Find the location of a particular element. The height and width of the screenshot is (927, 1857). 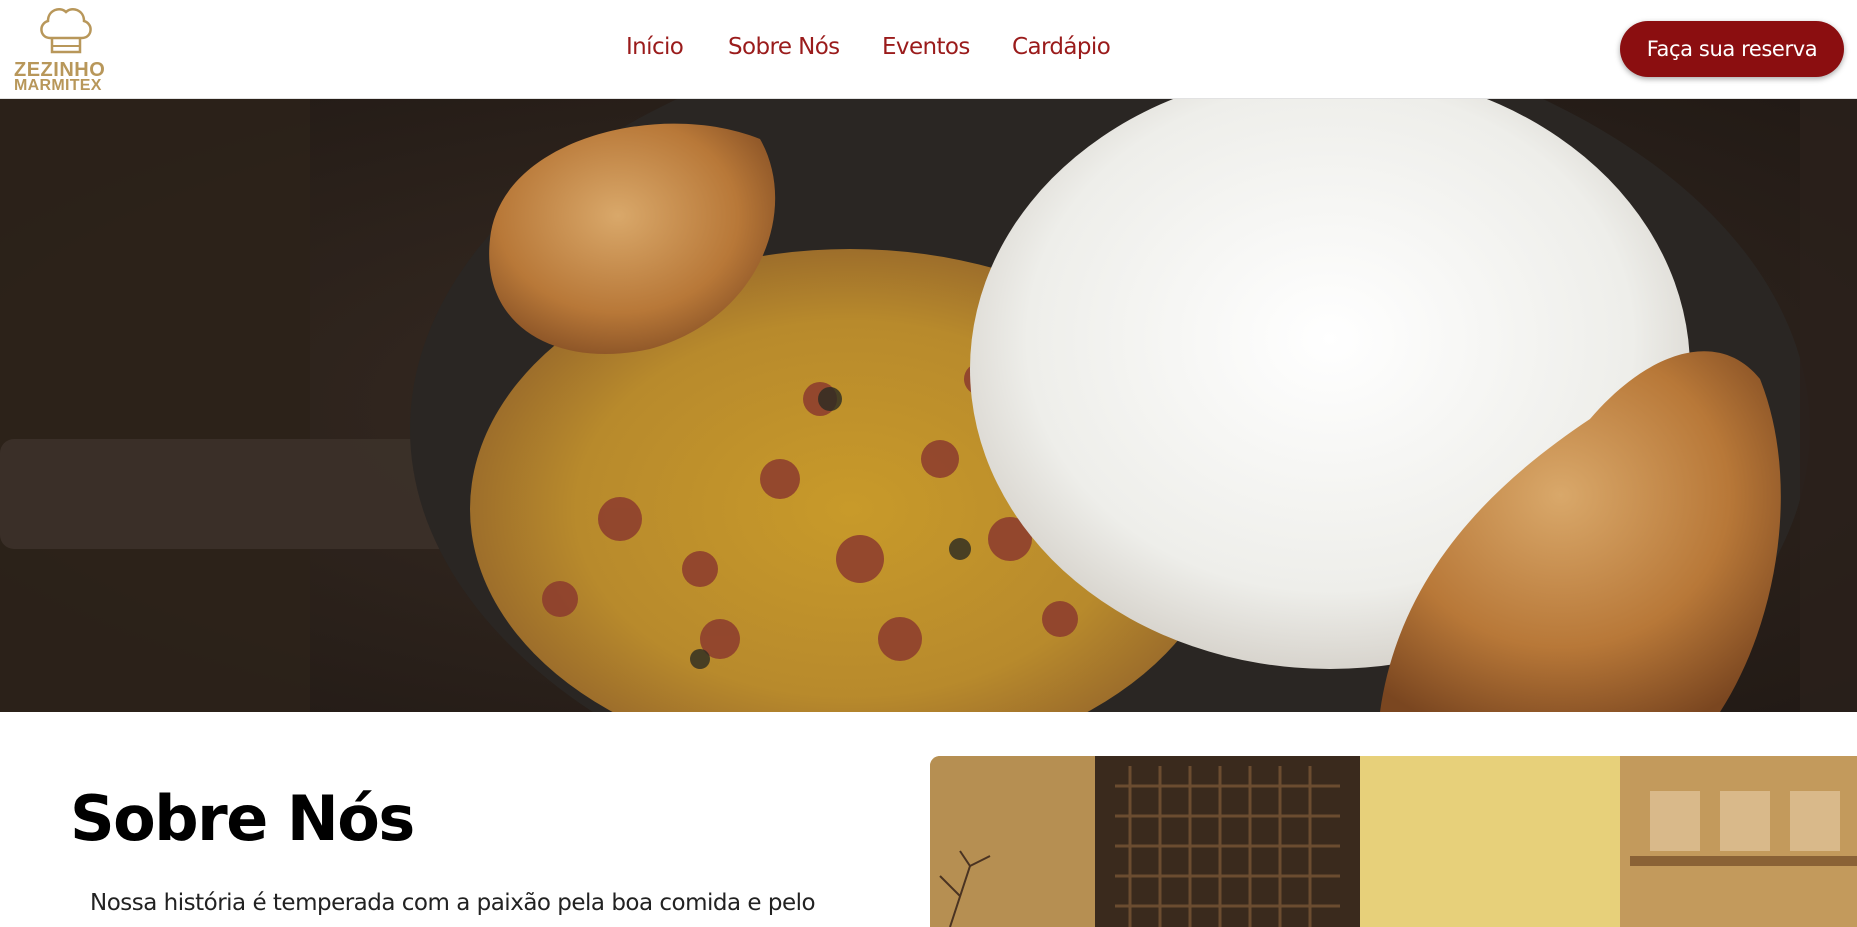

interior-photo-art is located at coordinates (1393, 841).